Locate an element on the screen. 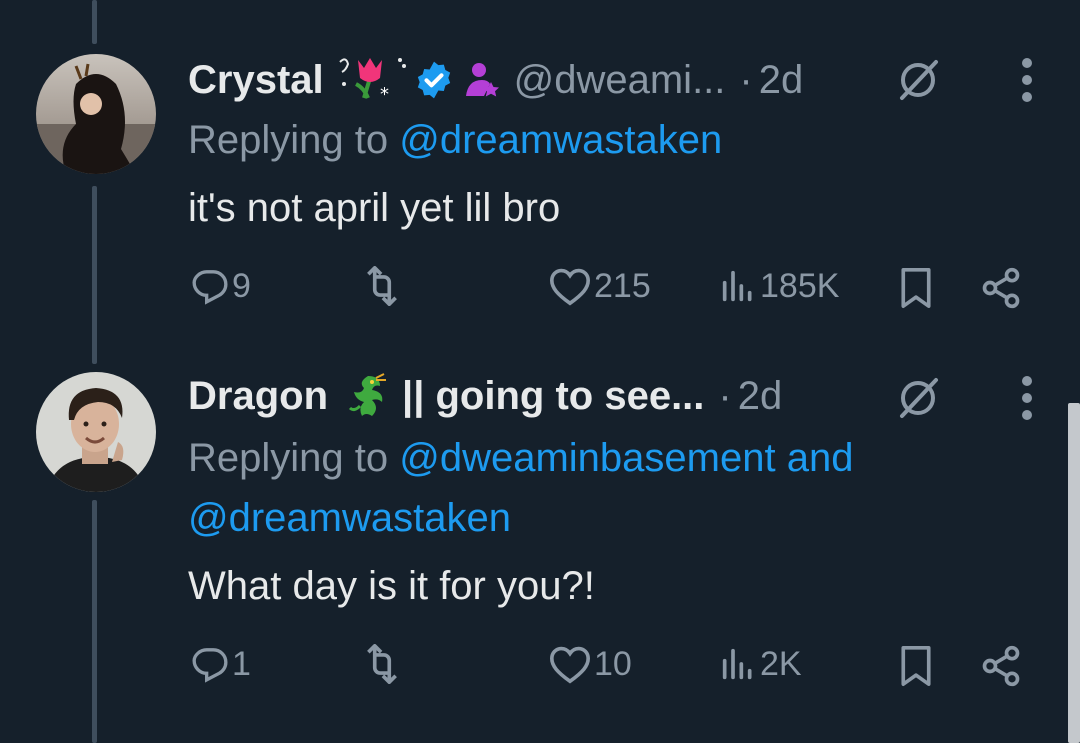  tweet-text: it's not april yet lil bro is located at coordinates (374, 208).